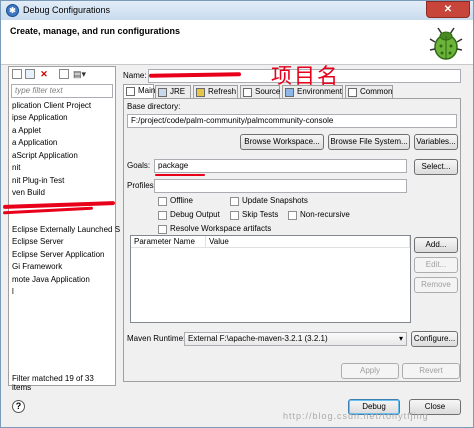 The image size is (474, 428). Describe the element at coordinates (221, 228) in the screenshot. I see `resolve-workspace-label: Resolve Workspace artifacts` at that location.